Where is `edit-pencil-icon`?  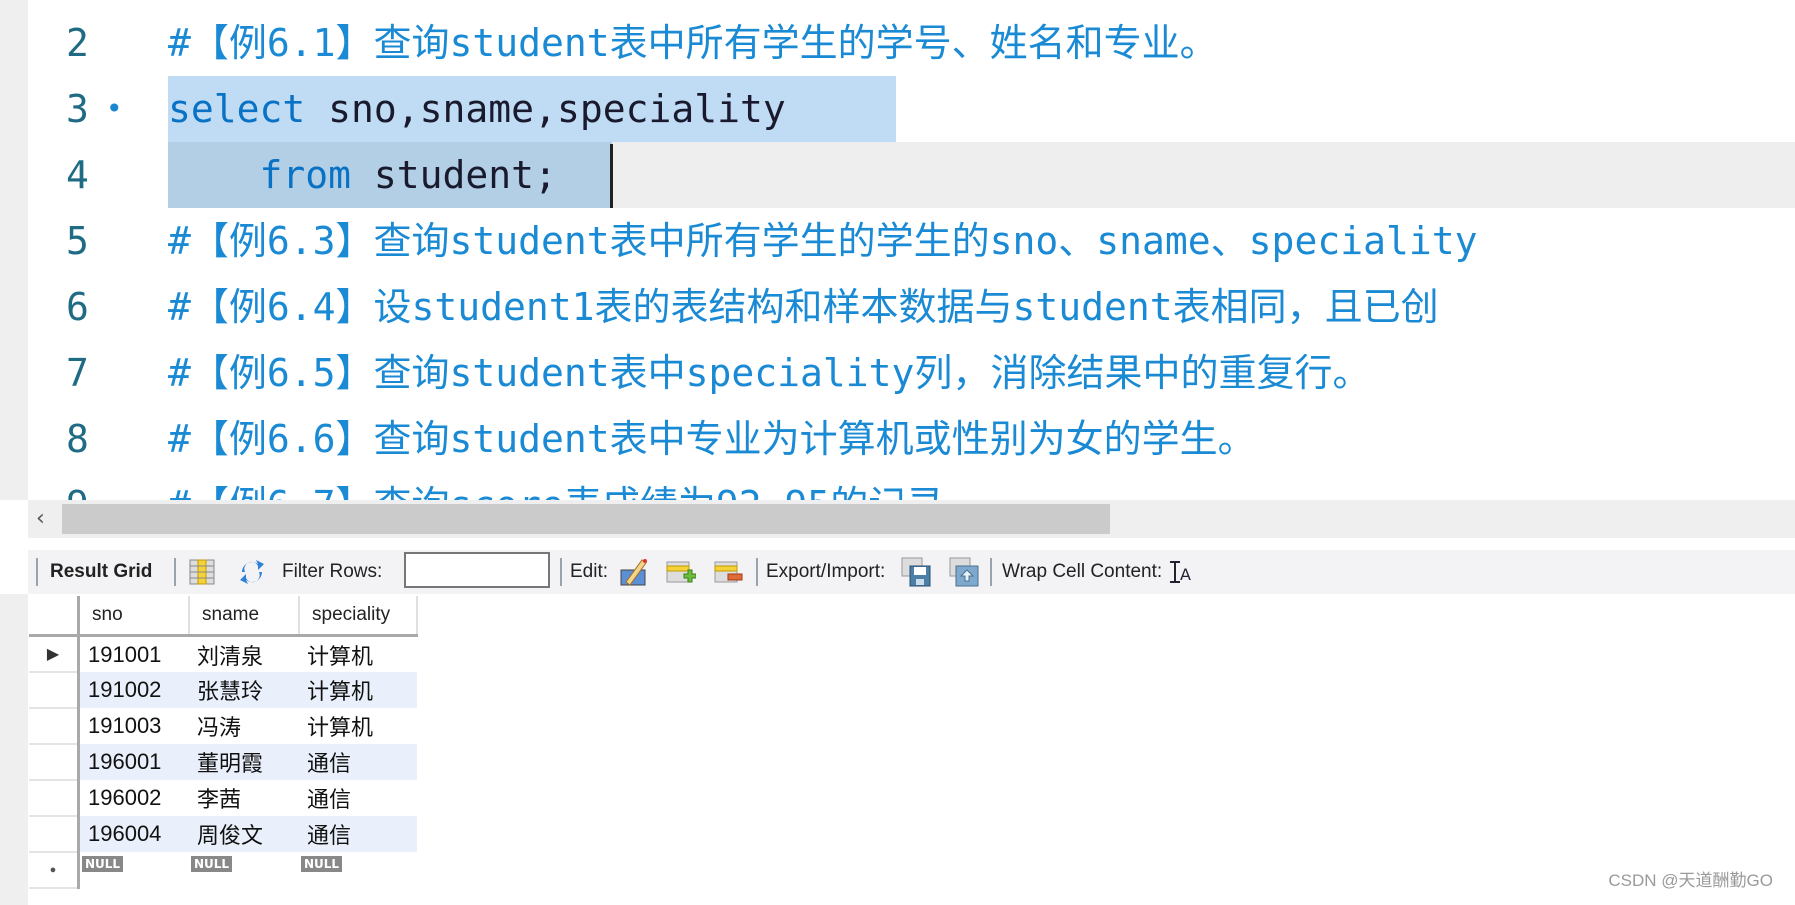
edit-pencil-icon is located at coordinates (634, 572).